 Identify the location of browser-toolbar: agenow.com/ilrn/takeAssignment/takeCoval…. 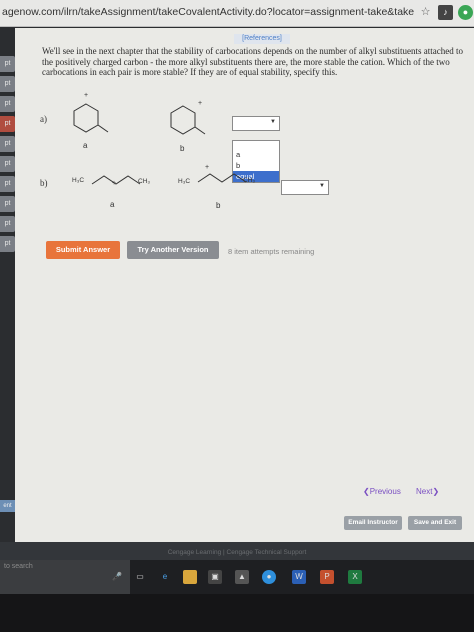
(237, 13).